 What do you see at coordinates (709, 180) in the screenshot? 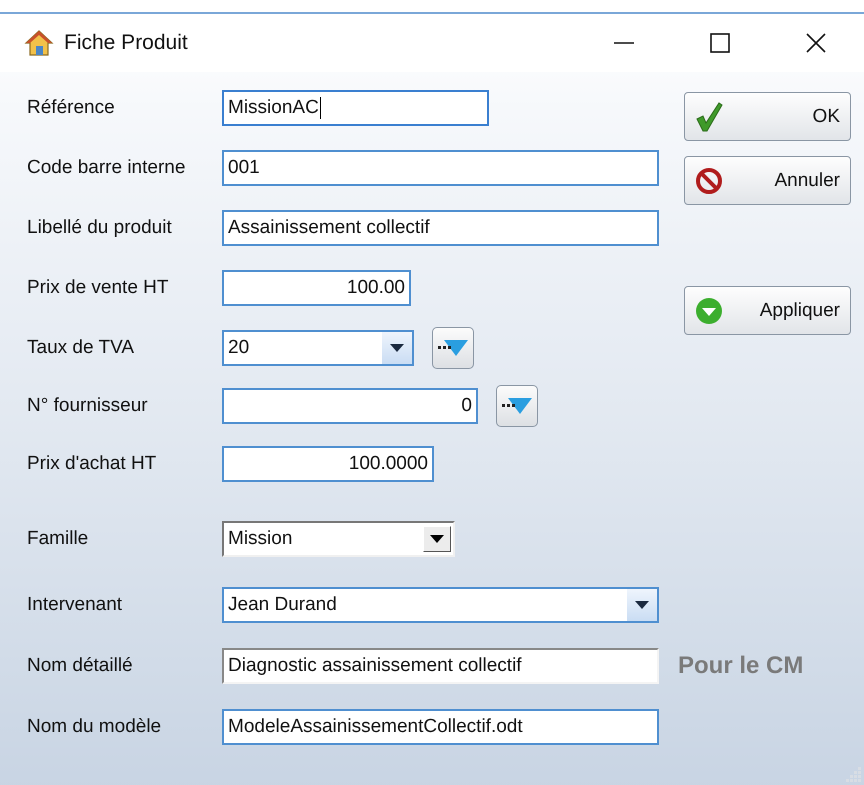
I see `prohibited-icon` at bounding box center [709, 180].